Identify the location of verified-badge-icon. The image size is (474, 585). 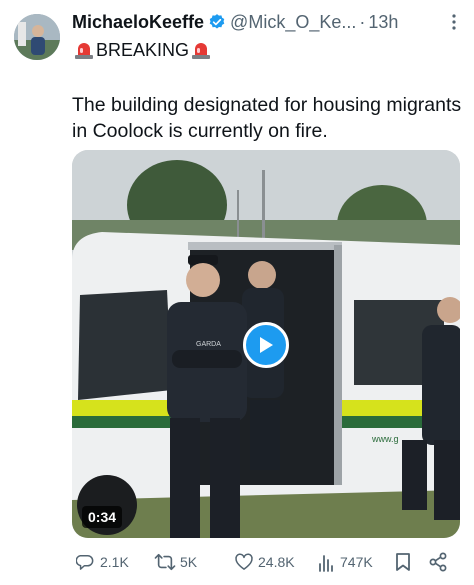
(217, 22).